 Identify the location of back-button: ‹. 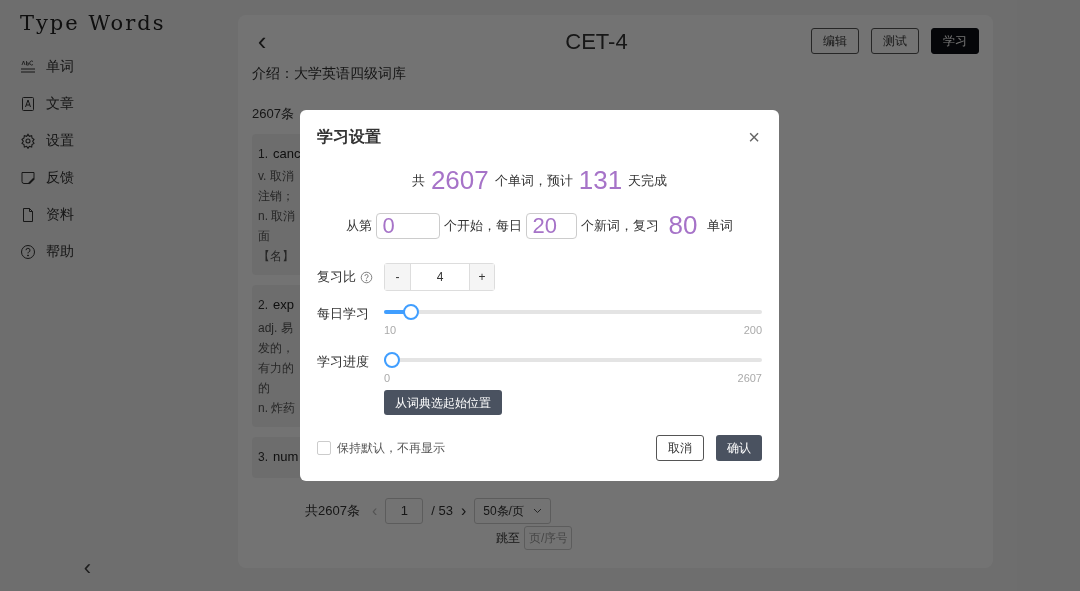
(262, 41).